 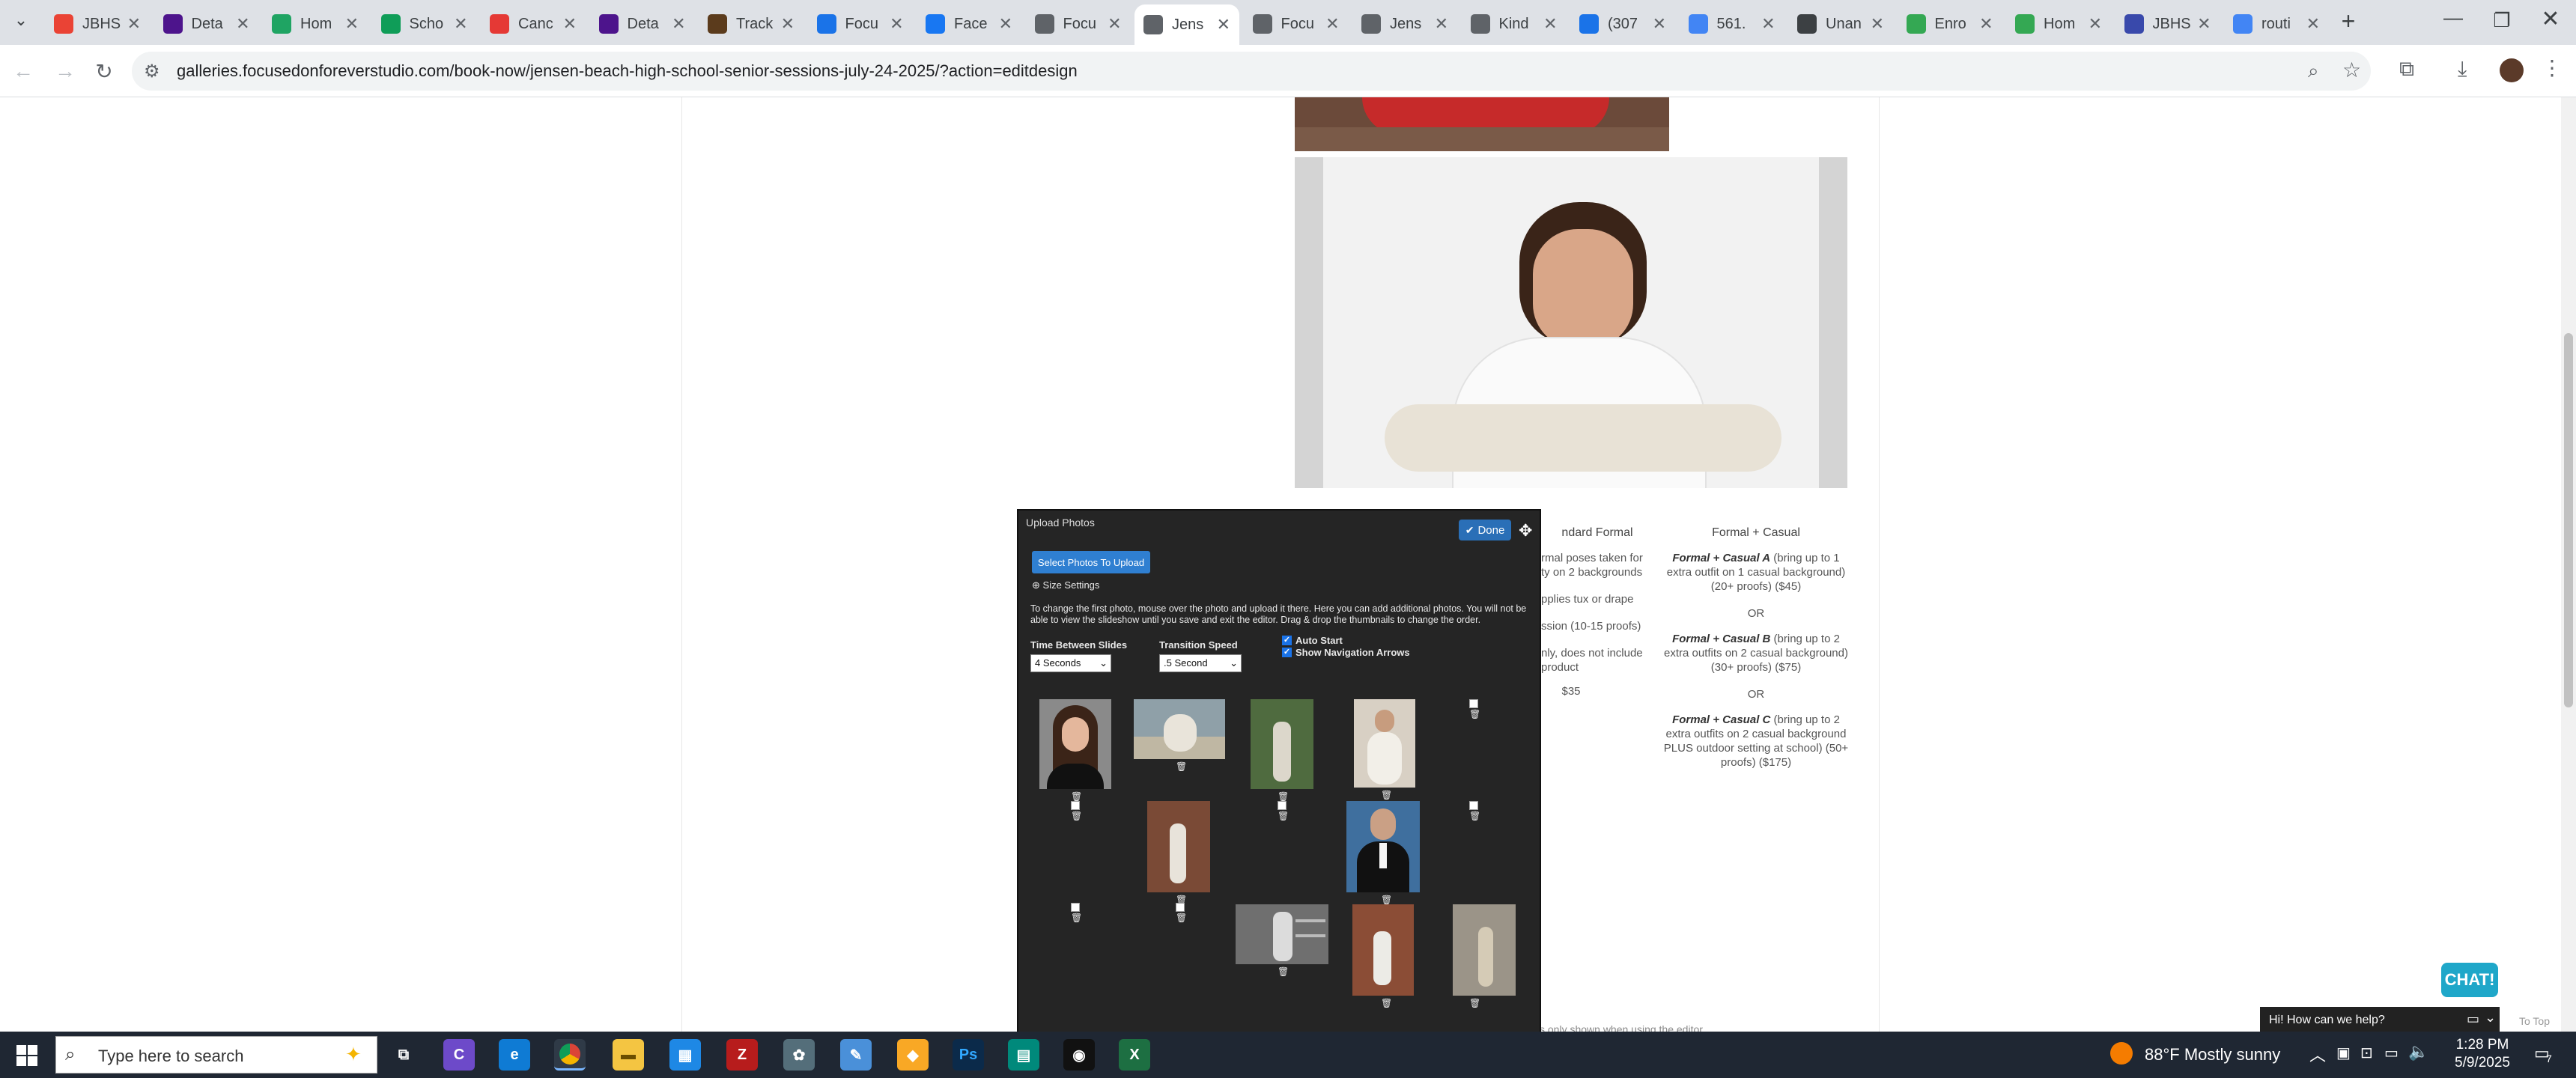 What do you see at coordinates (152, 71) in the screenshot?
I see `site-info-icon: ⚙` at bounding box center [152, 71].